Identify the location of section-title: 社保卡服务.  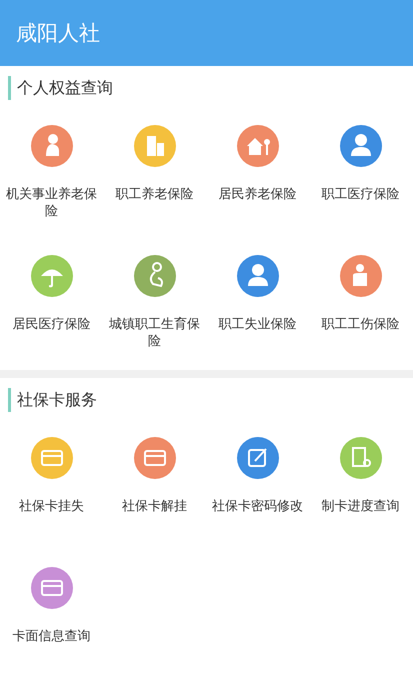
(210, 400).